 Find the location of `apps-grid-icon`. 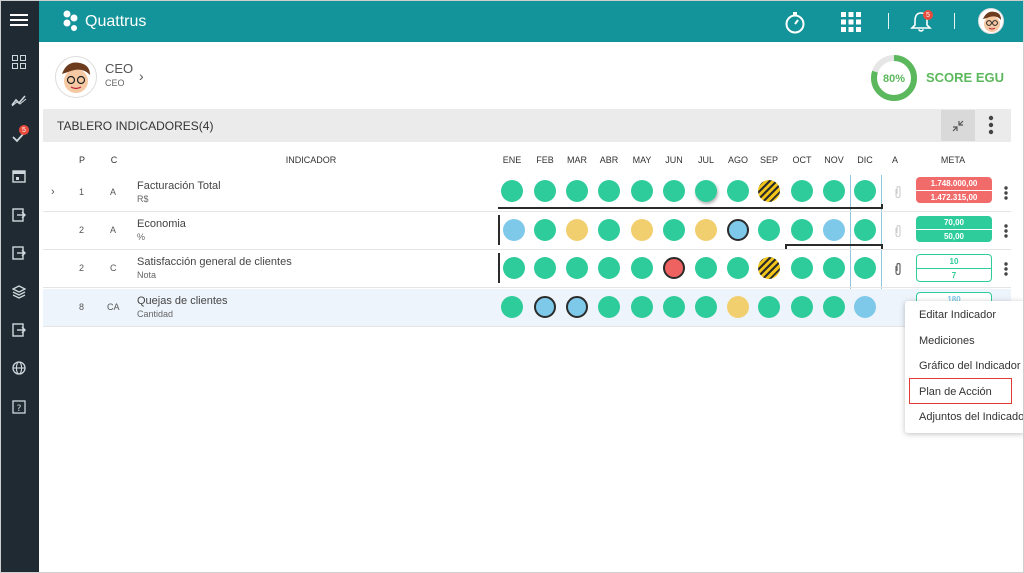

apps-grid-icon is located at coordinates (851, 22).